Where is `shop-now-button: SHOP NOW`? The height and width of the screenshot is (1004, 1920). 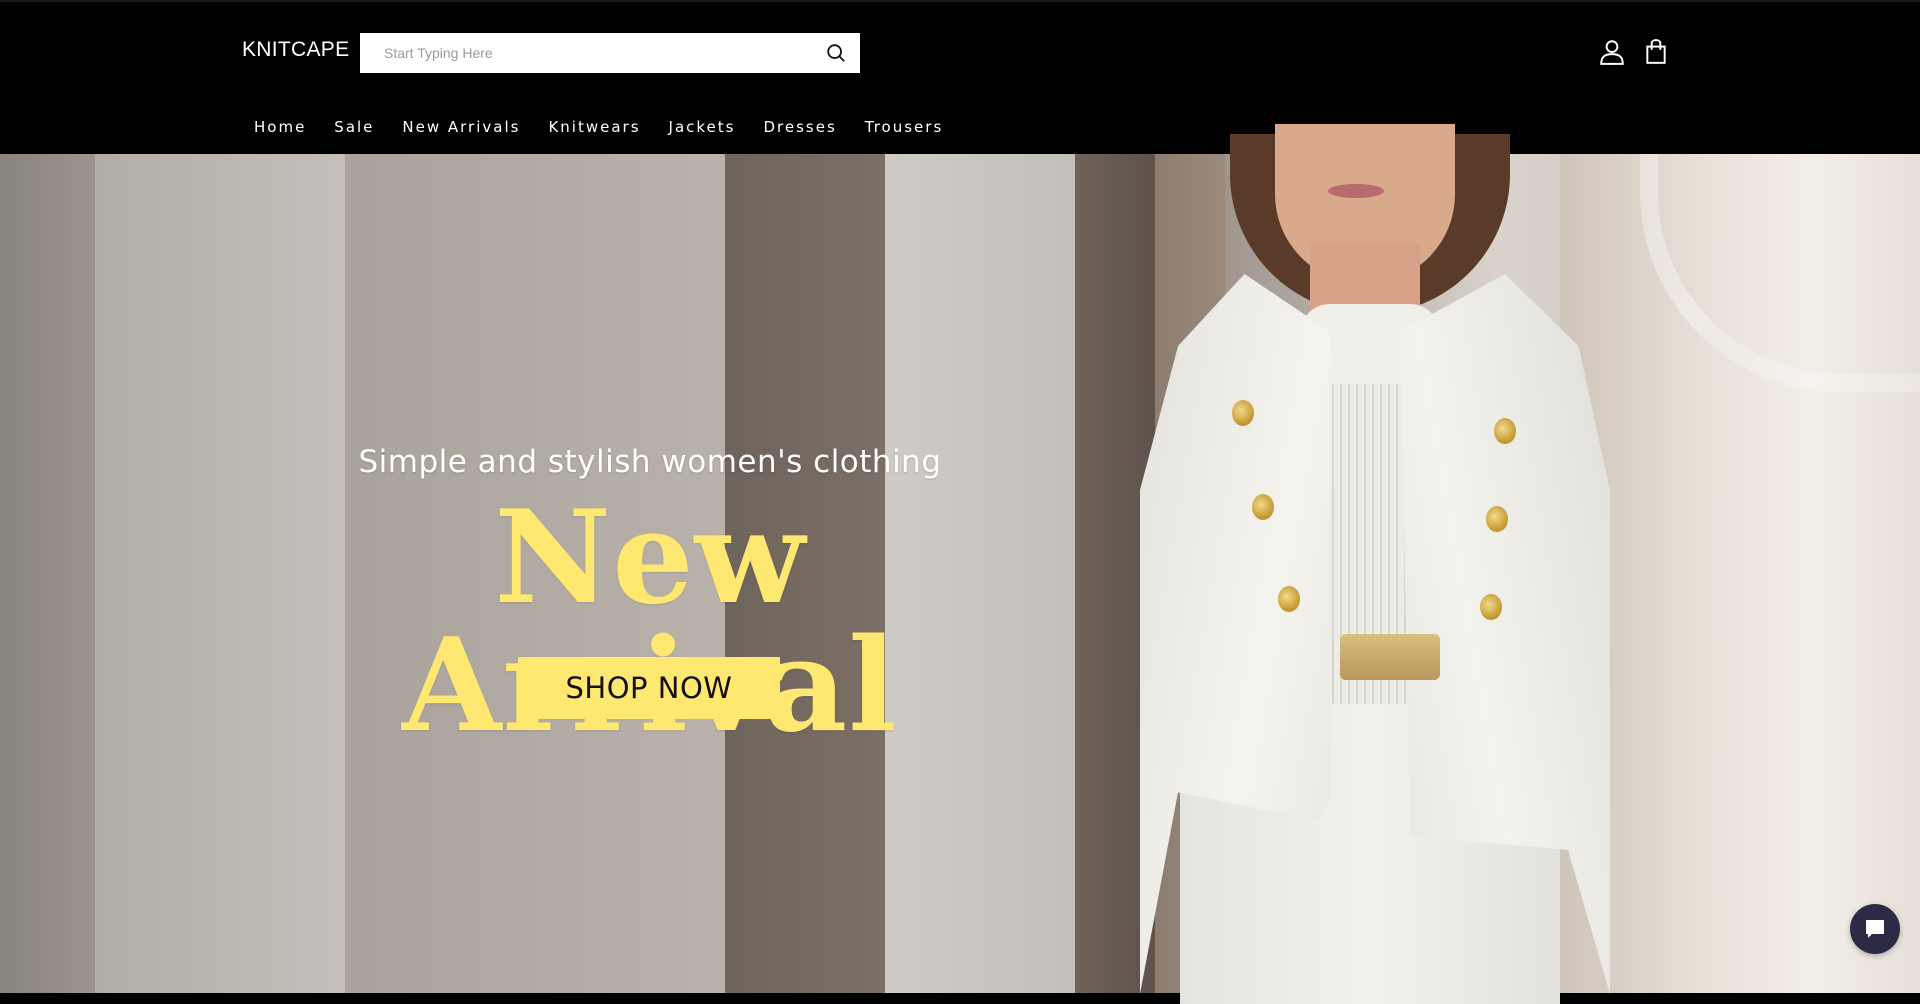
shop-now-button: SHOP NOW is located at coordinates (649, 688).